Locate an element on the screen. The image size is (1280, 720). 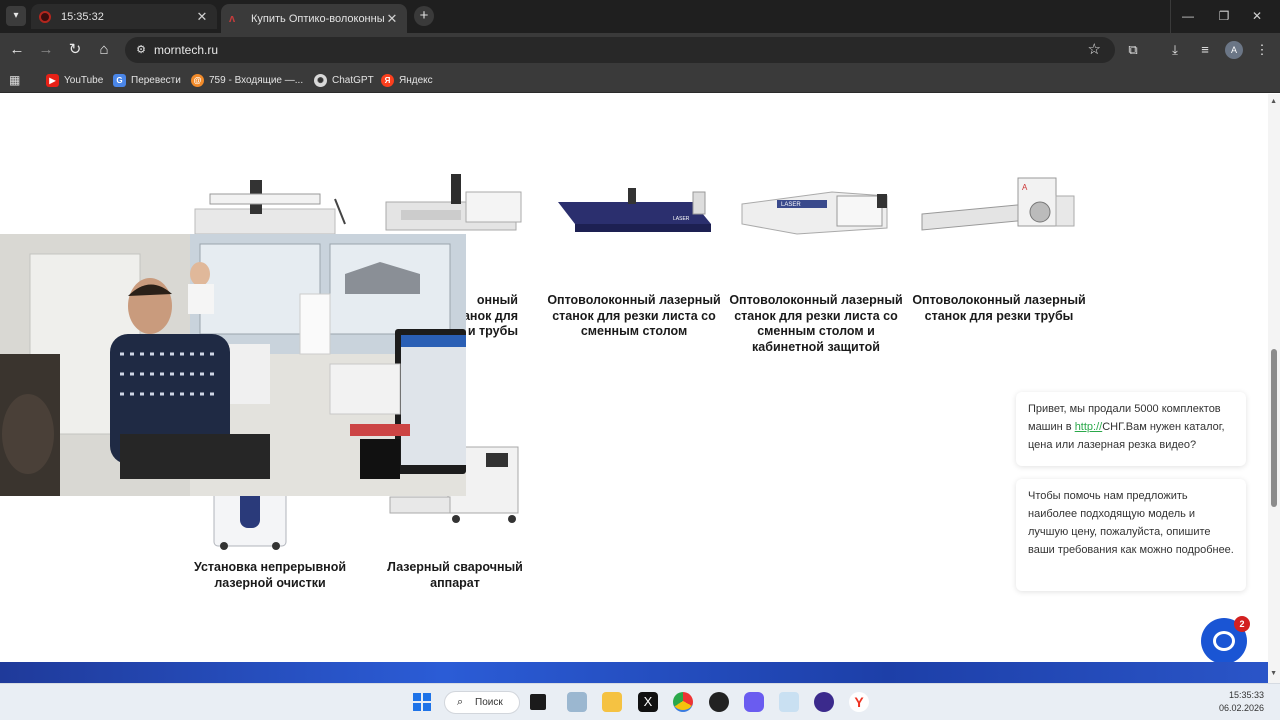
scroll-down-icon: ▼ is located at coordinates (1273, 673).